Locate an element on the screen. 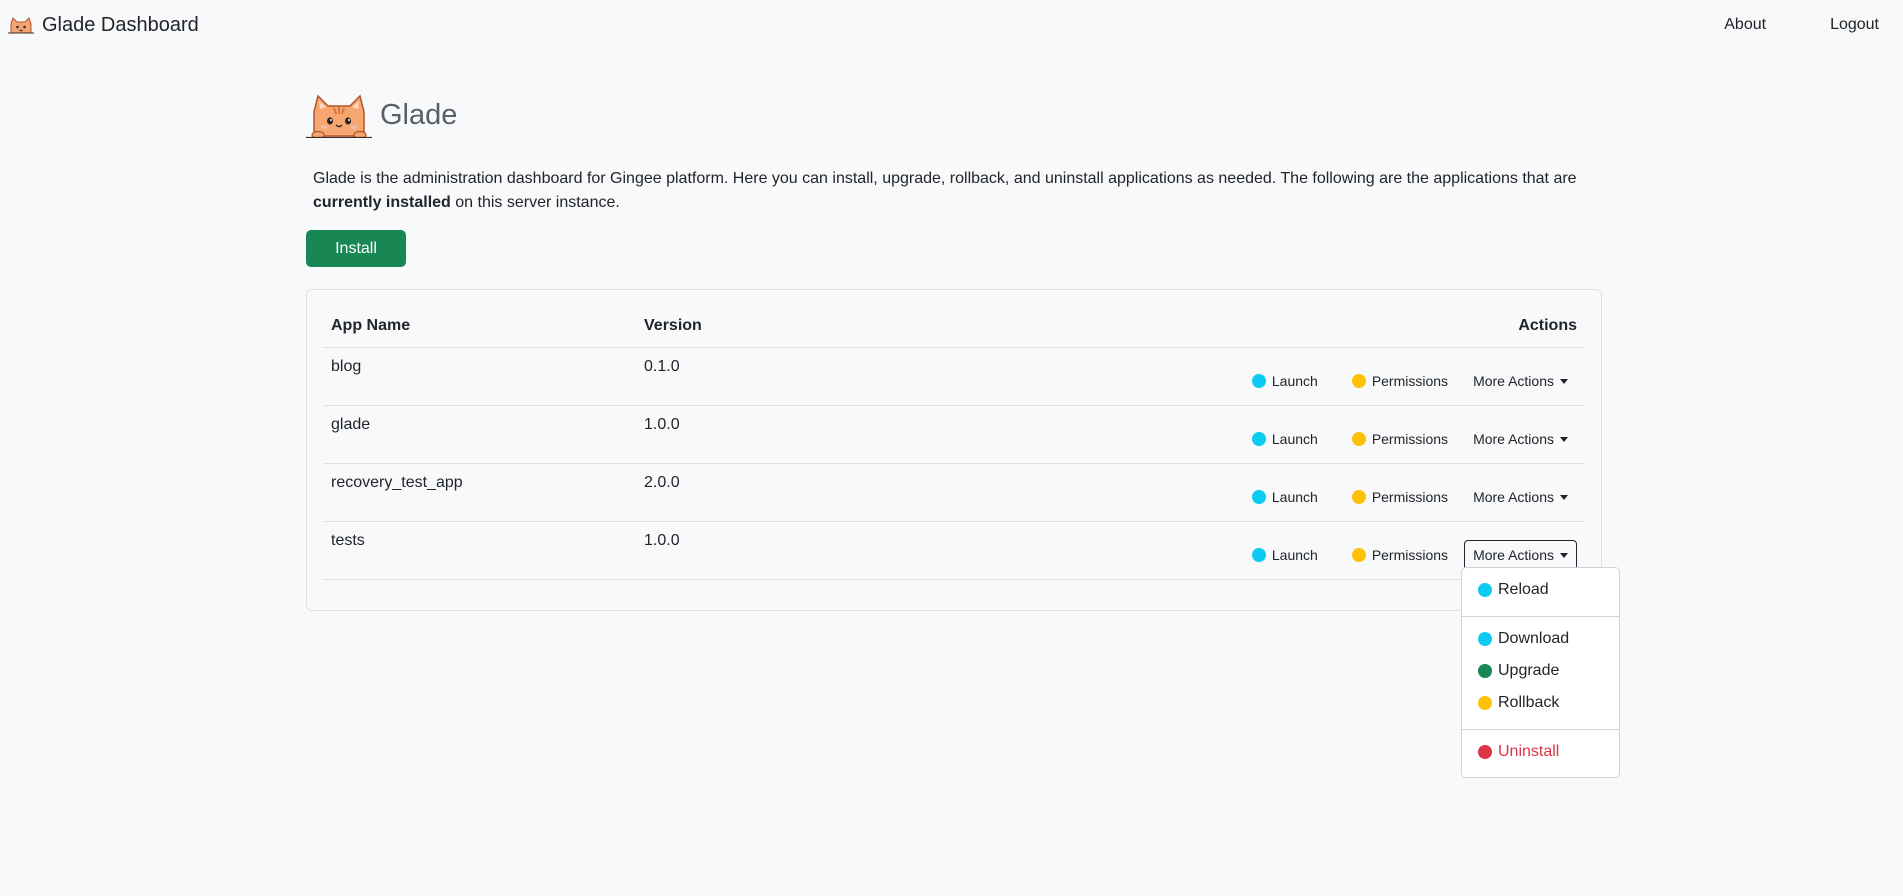  header-version: Version is located at coordinates (673, 325).